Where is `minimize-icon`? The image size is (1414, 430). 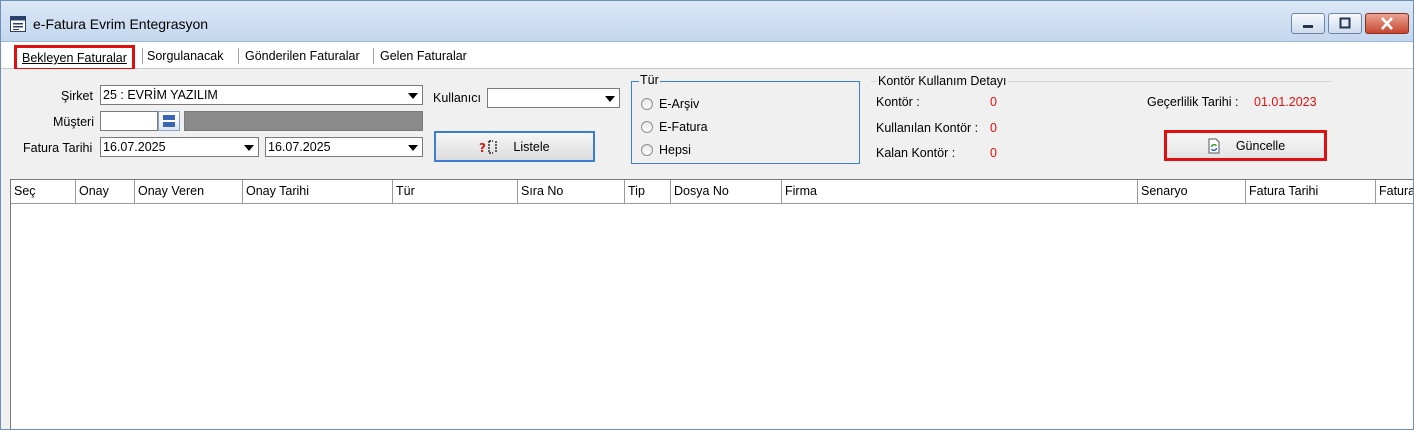 minimize-icon is located at coordinates (1308, 26).